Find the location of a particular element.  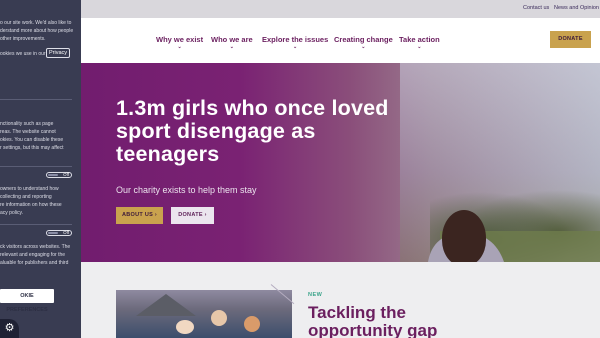

cookie-text-line: r settings, but this may affect is located at coordinates (32, 148).